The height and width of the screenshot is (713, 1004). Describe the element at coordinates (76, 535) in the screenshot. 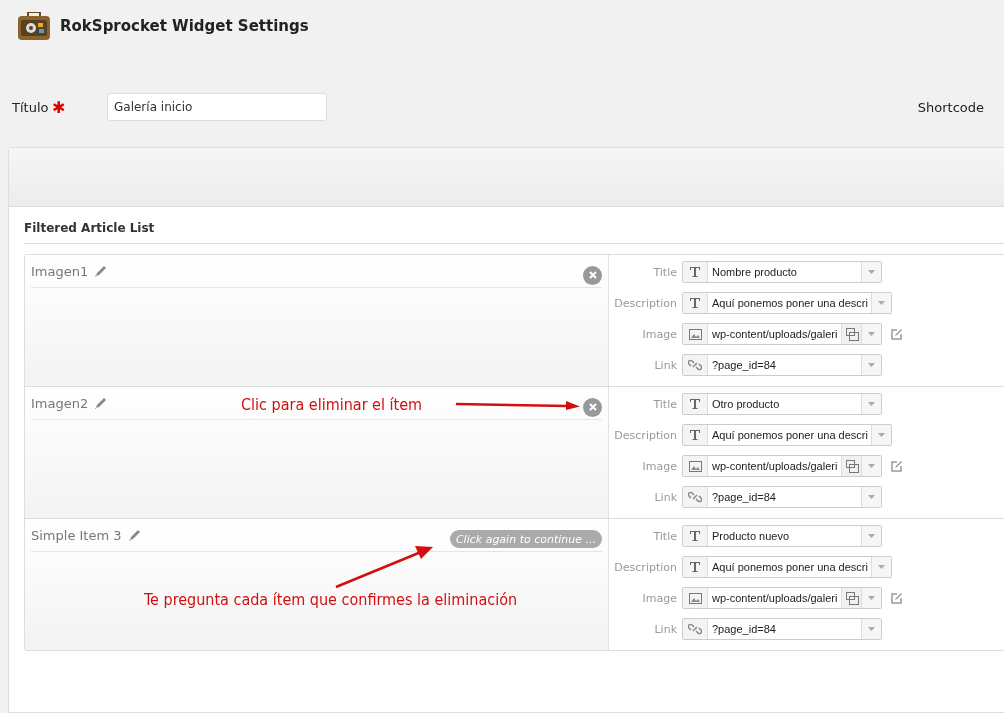

I see `item-name: Simple Item 3` at that location.